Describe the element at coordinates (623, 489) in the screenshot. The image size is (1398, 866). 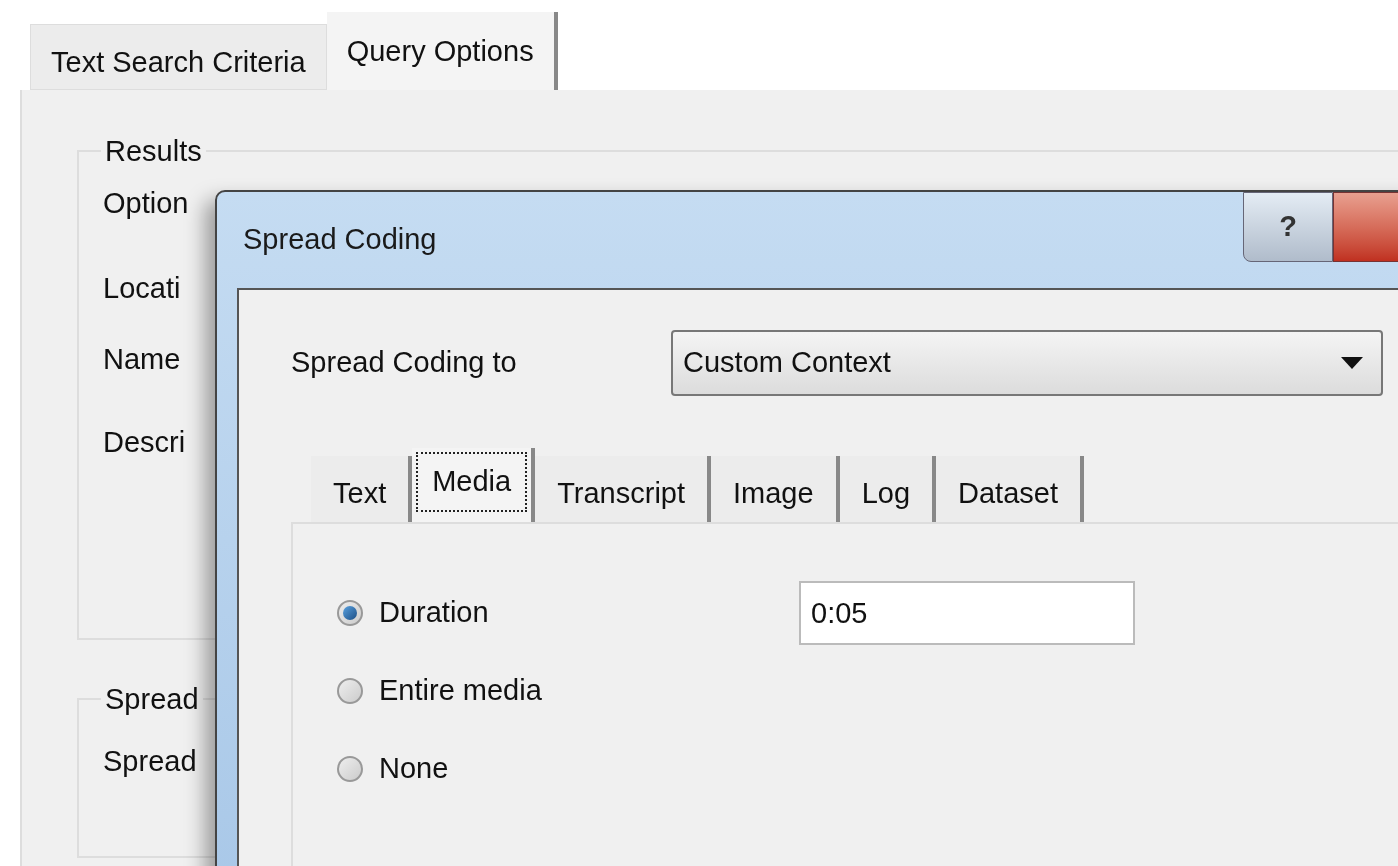
I see `tab: Transcript` at that location.